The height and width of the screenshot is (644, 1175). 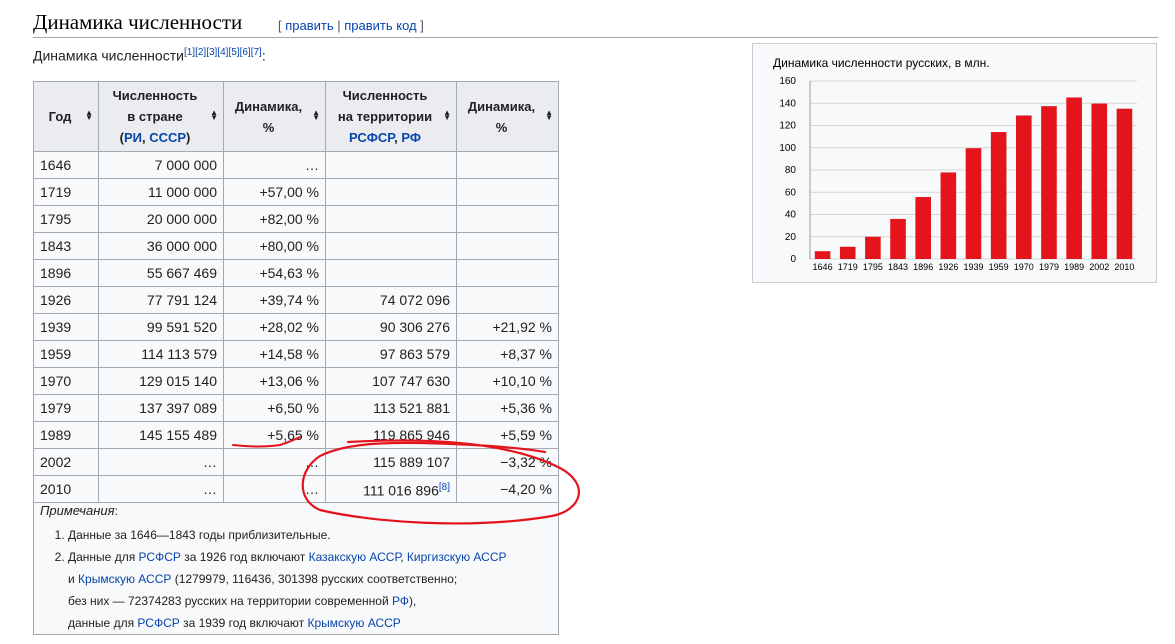 What do you see at coordinates (391, 116) in the screenshot?
I see `col-header-pop-rsfsr: Численность на территории РСФСР, РФ ▲ ▼` at bounding box center [391, 116].